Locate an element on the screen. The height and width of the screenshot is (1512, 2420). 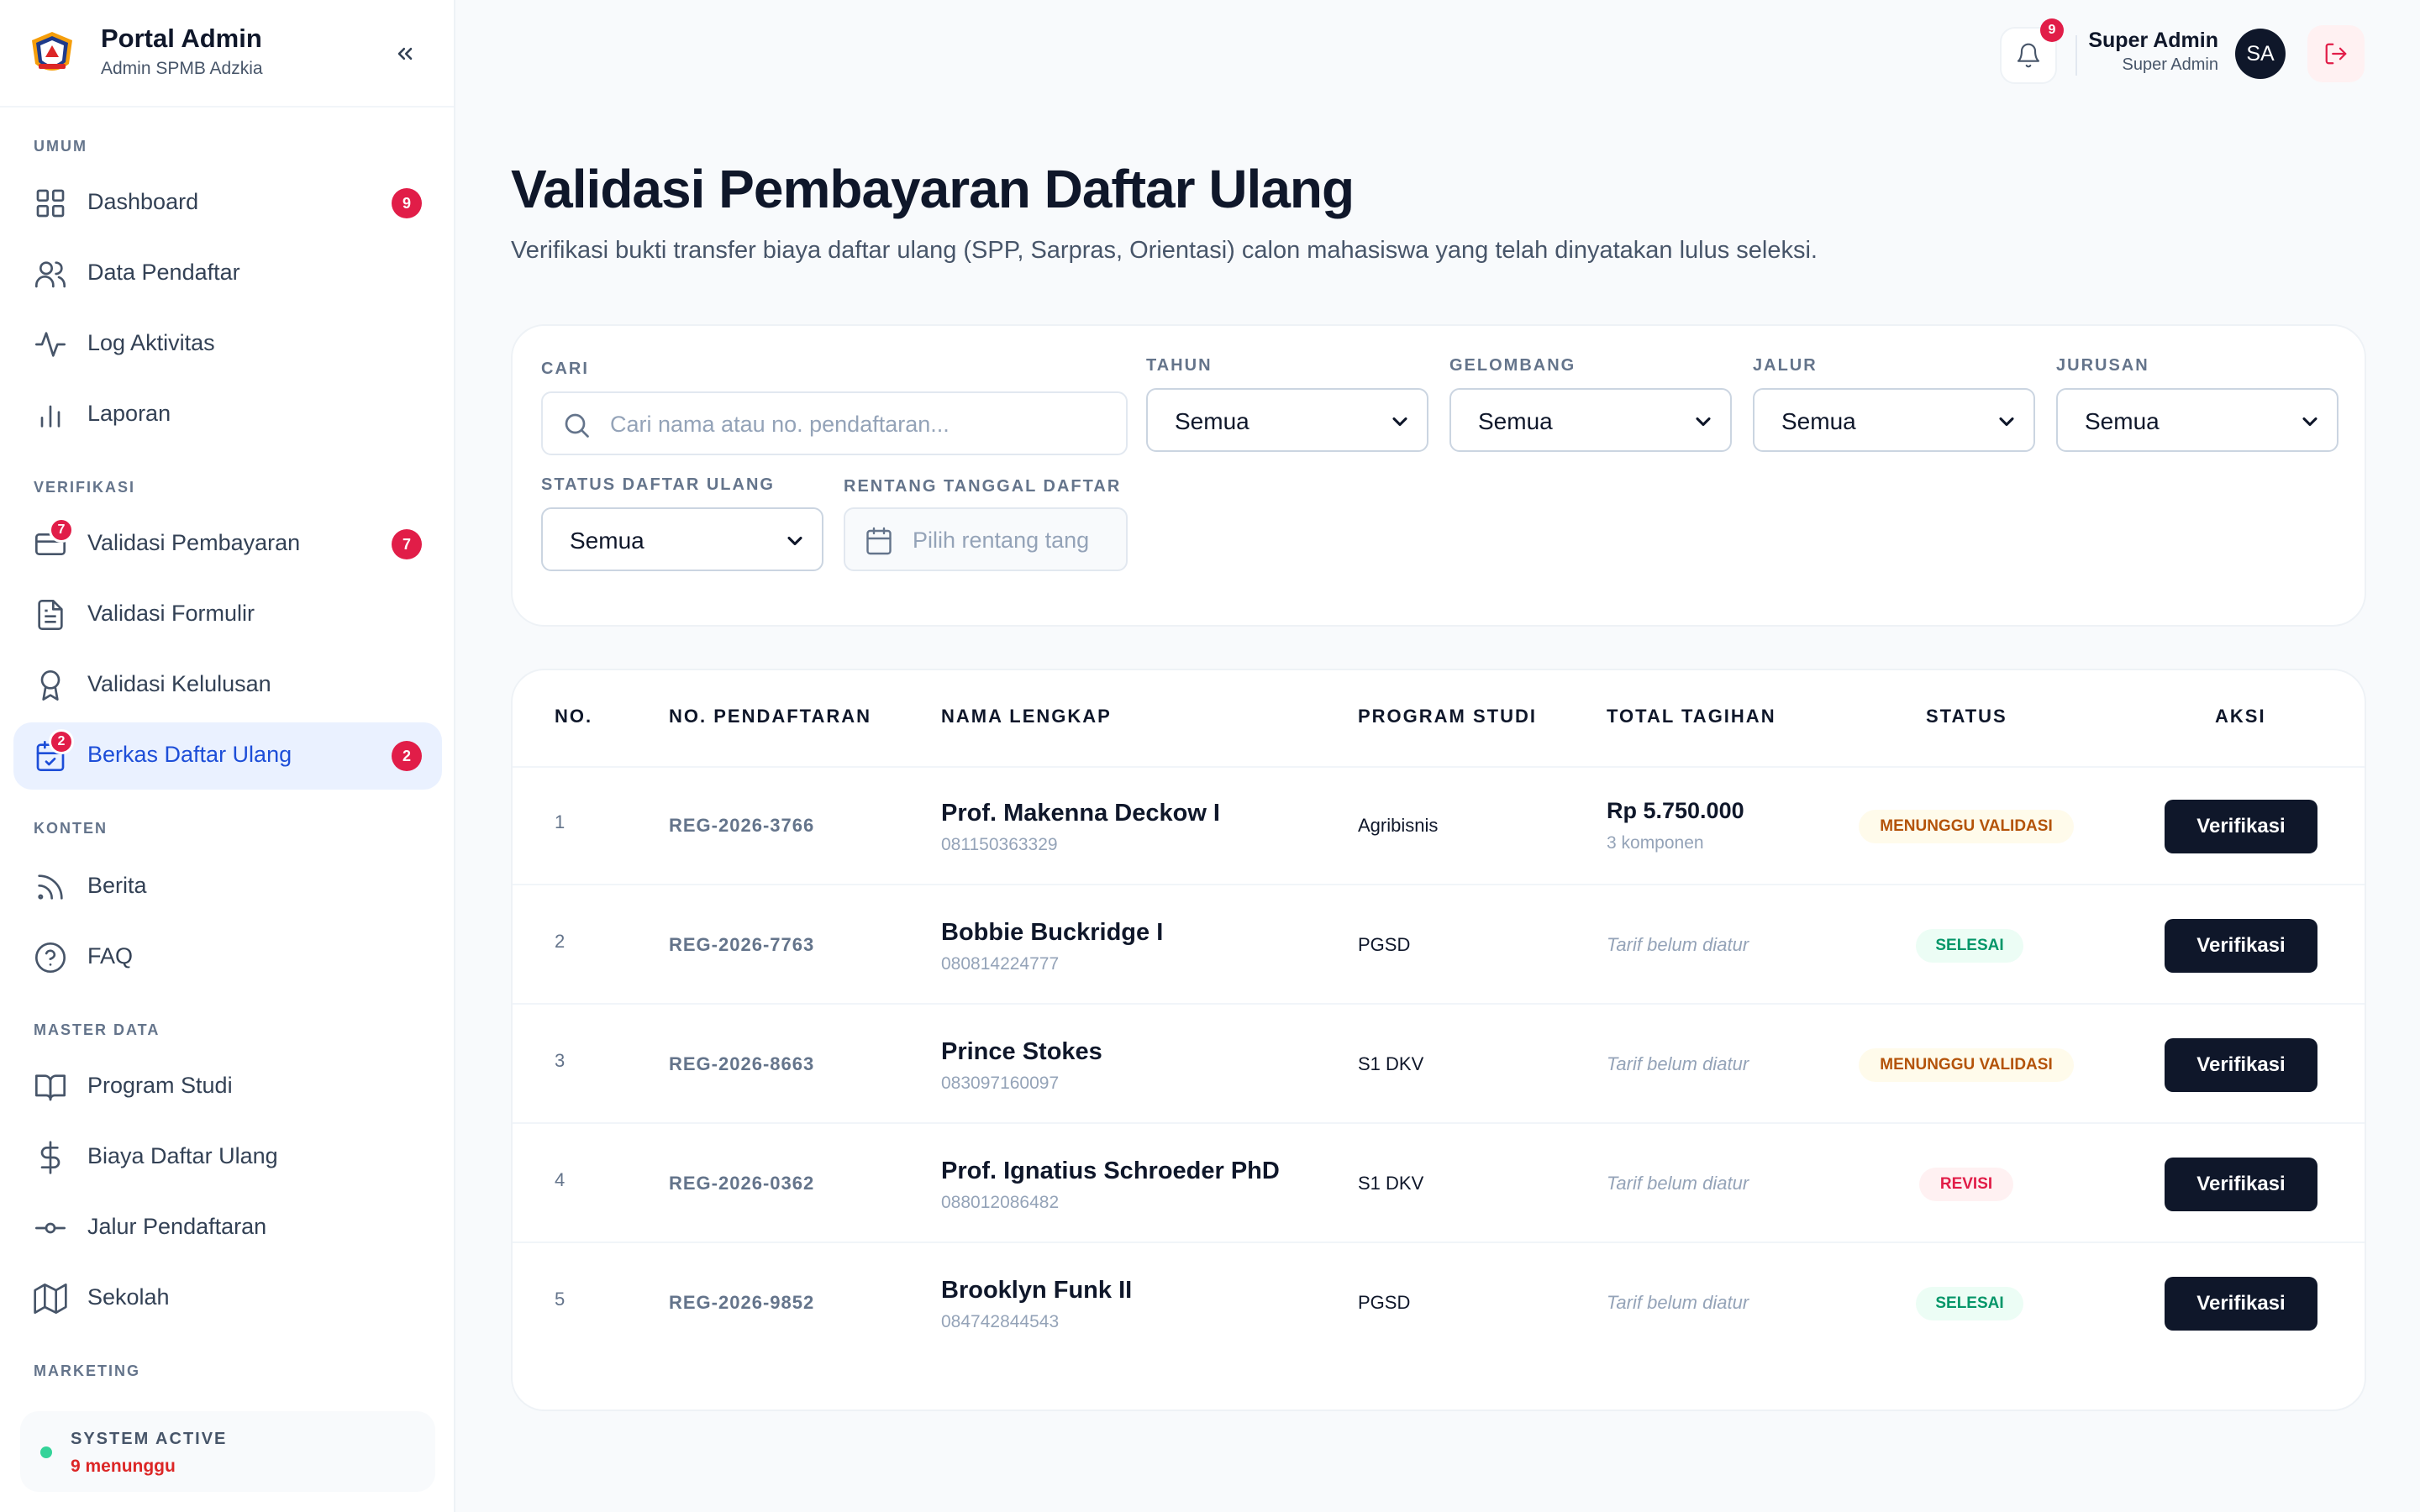
section-label-verifikasi: VERIFIKASI is located at coordinates (85, 487).